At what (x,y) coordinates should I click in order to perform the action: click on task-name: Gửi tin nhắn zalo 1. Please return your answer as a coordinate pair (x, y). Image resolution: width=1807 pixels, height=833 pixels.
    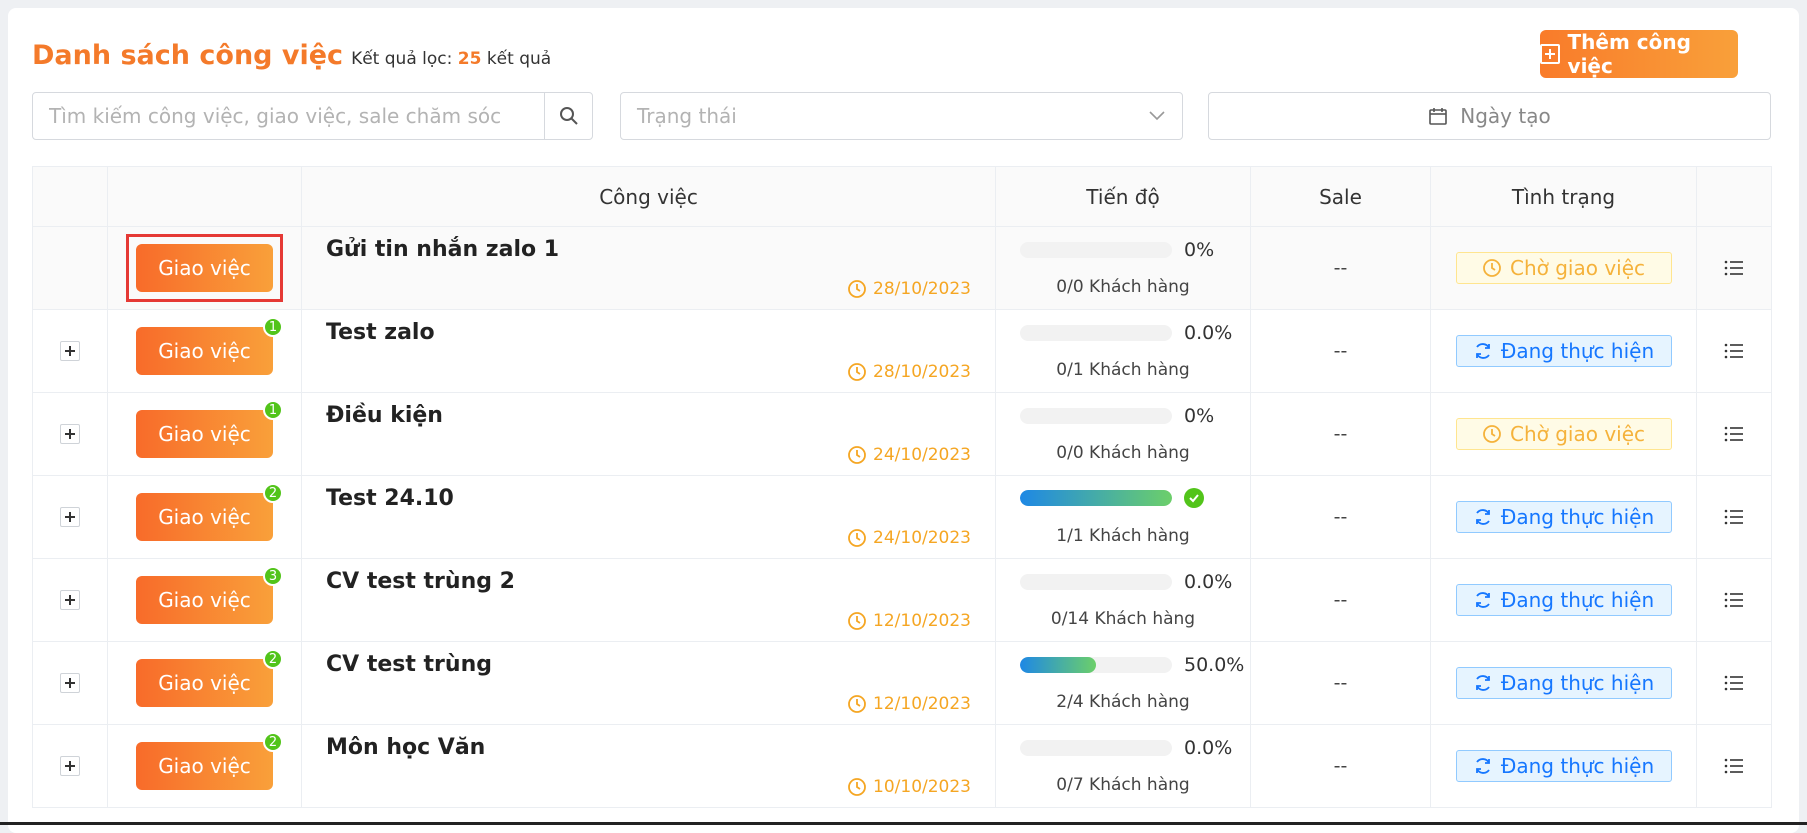
    Looking at the image, I should click on (442, 249).